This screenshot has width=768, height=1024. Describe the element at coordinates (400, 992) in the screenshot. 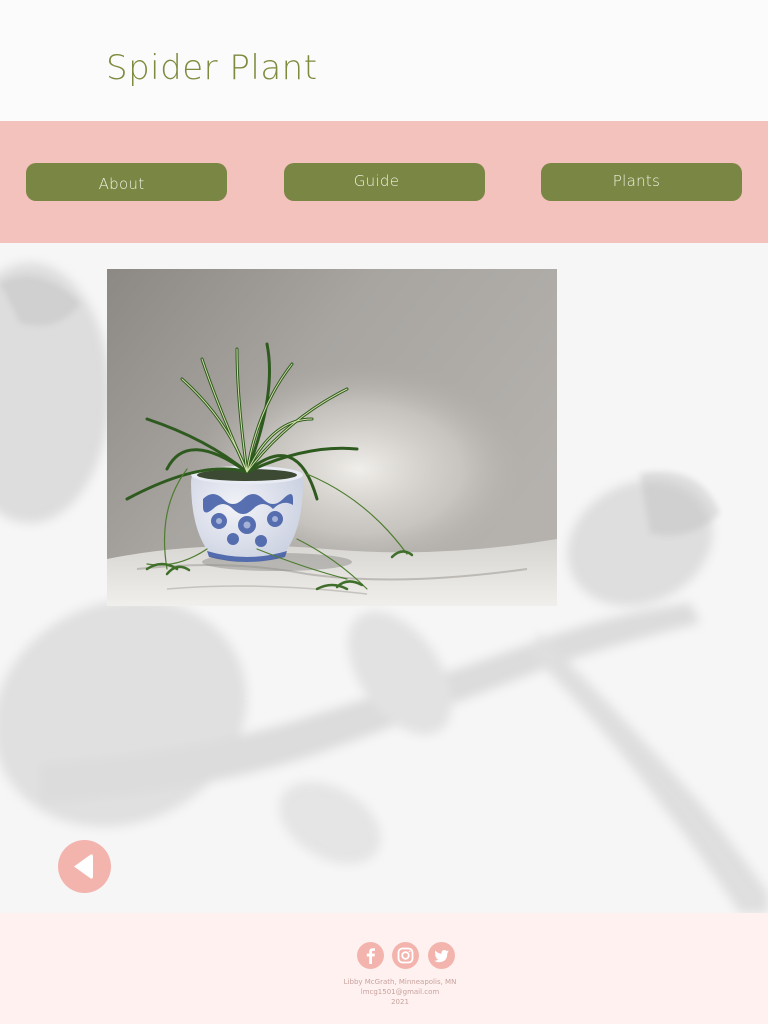

I see `footer-email: lmcg1501@gmail.com` at that location.